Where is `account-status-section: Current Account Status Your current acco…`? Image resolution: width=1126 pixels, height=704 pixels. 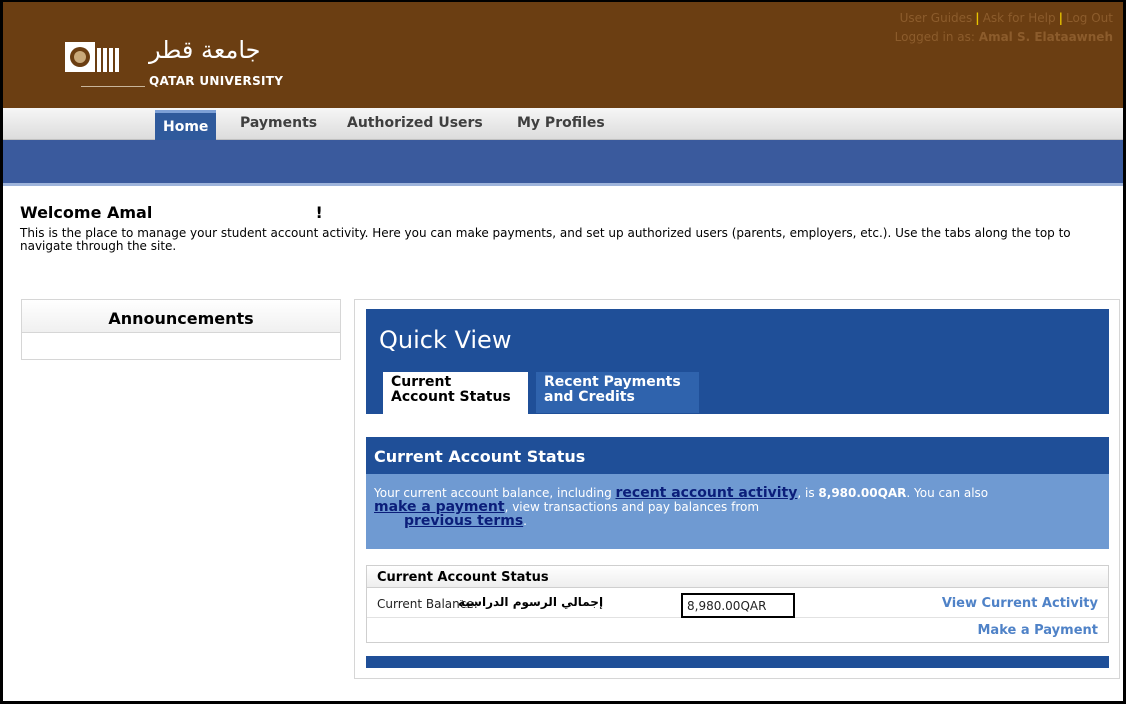 account-status-section: Current Account Status Your current acco… is located at coordinates (737, 493).